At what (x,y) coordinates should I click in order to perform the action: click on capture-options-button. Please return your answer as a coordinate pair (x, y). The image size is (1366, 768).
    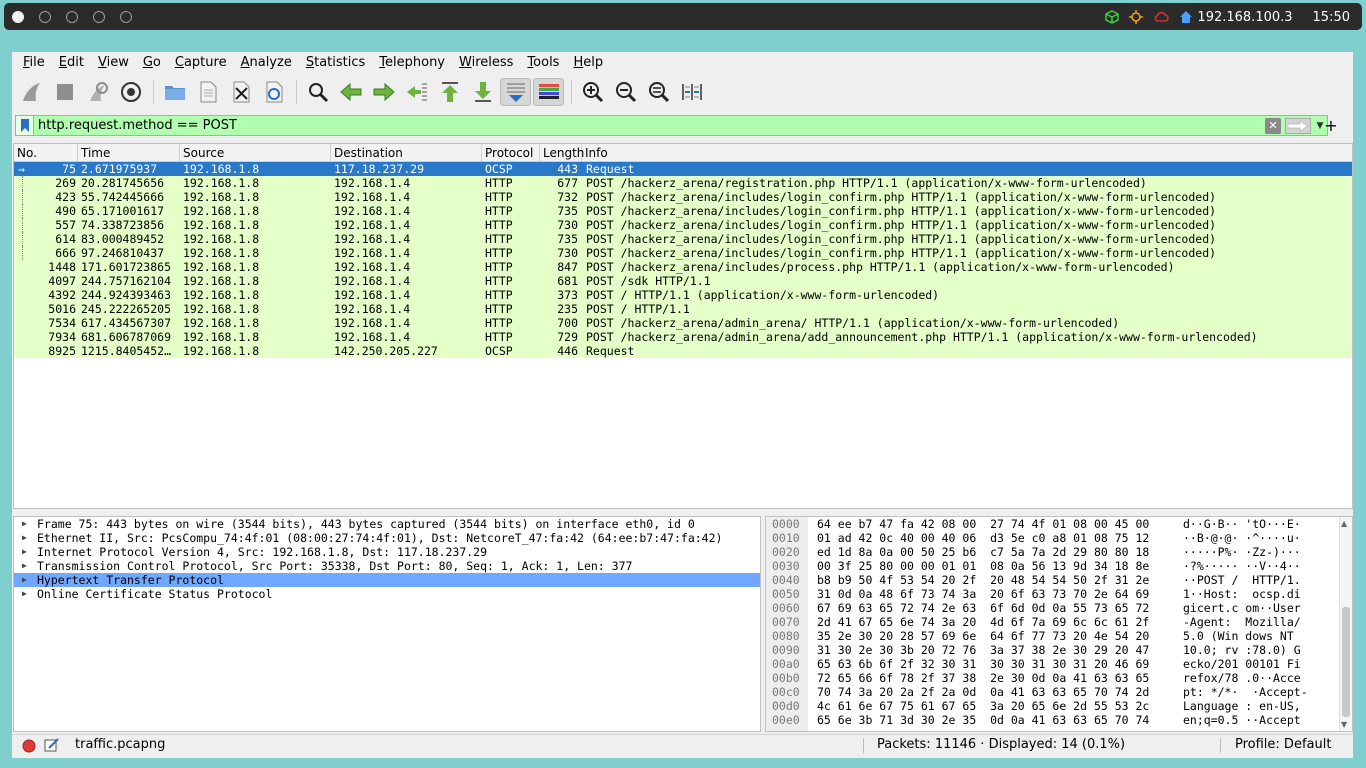
    Looking at the image, I should click on (130, 92).